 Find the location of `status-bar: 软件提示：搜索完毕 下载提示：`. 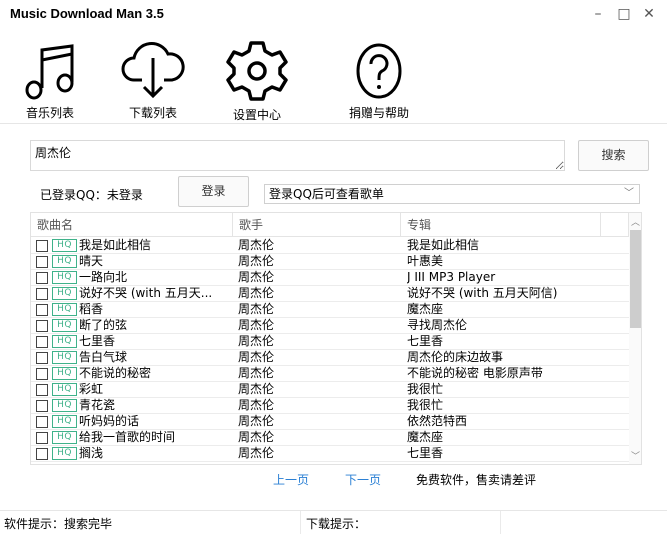

status-bar: 软件提示：搜索完毕 下载提示： is located at coordinates (333, 522).